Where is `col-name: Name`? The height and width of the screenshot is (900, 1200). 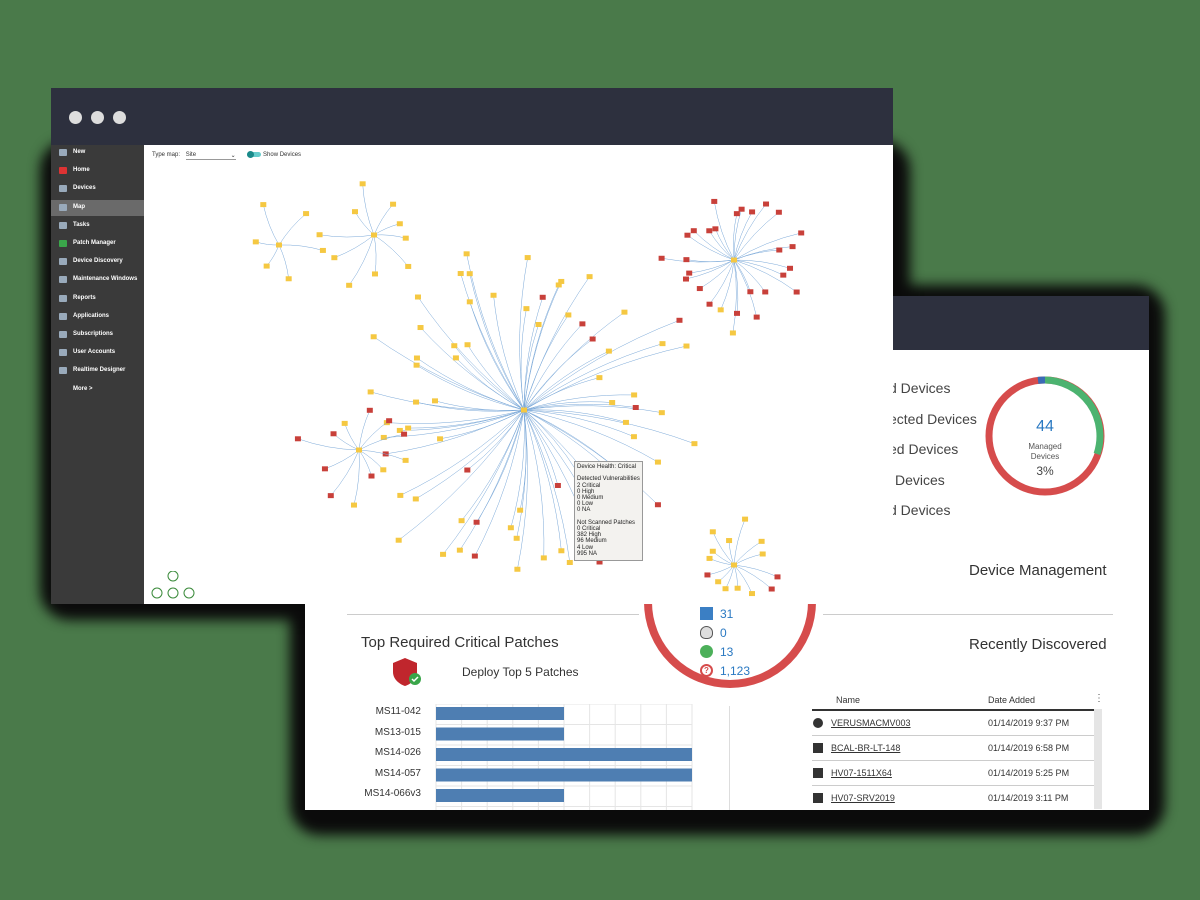
col-name: Name is located at coordinates (899, 701).